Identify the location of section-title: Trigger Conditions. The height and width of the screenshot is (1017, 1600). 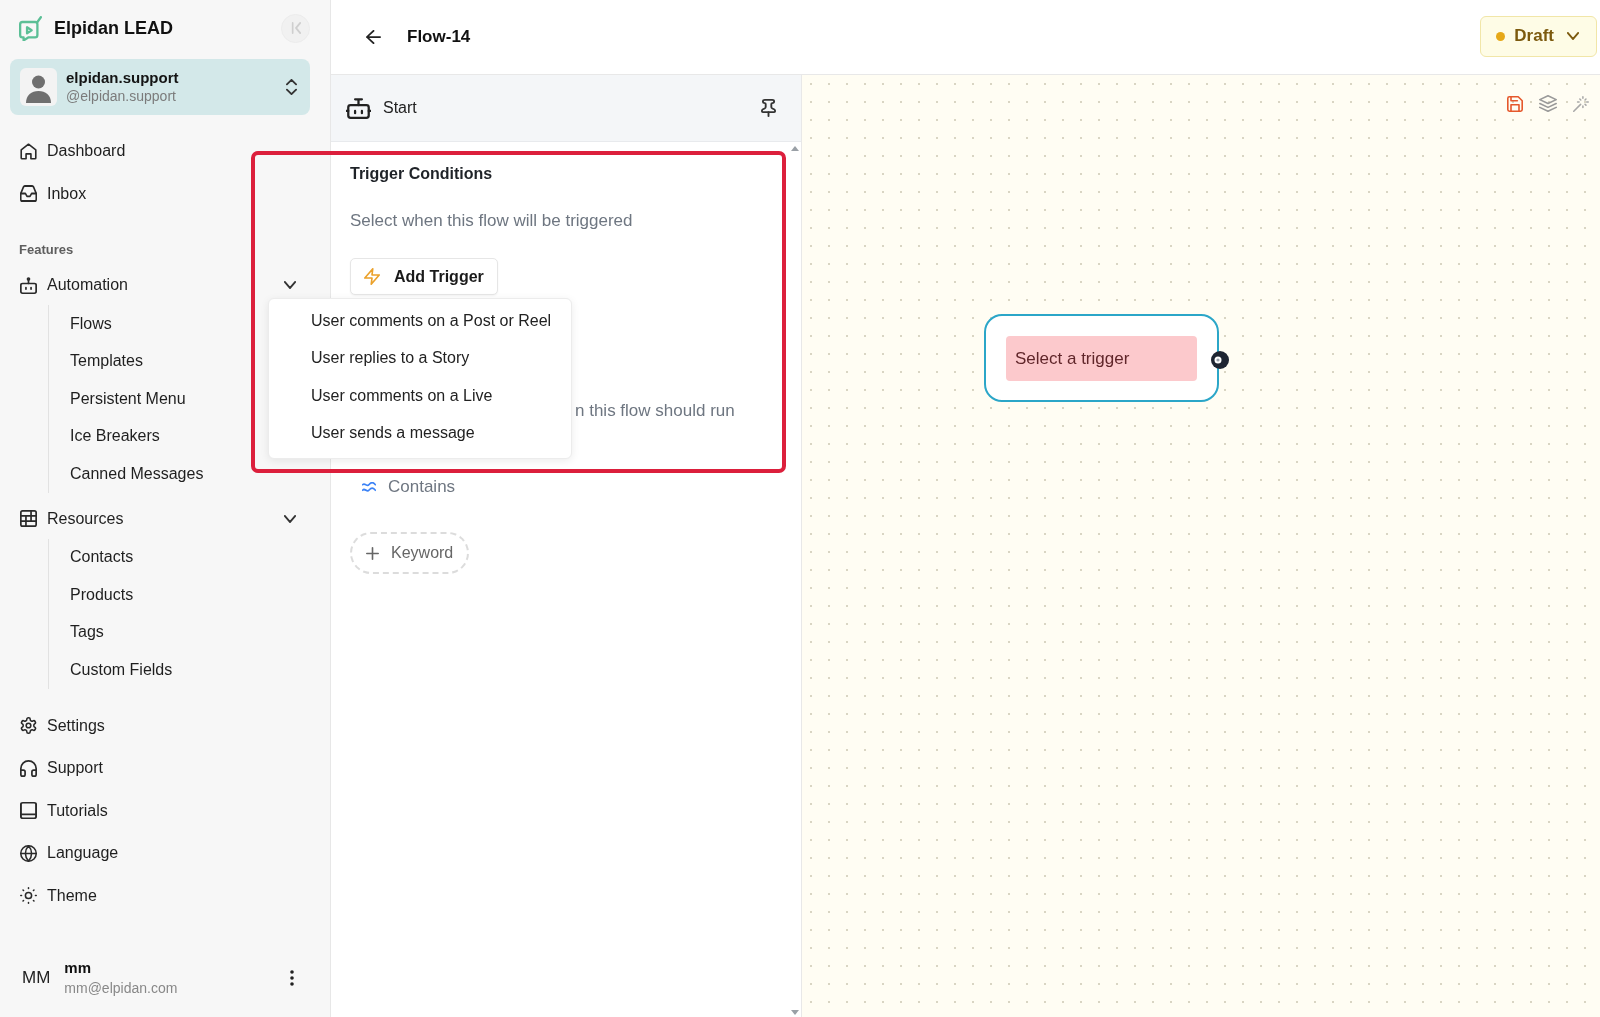
(422, 174).